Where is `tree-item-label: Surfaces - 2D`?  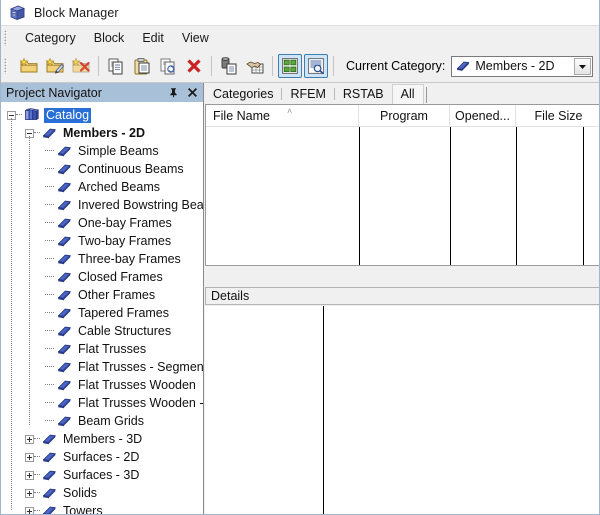 tree-item-label: Surfaces - 2D is located at coordinates (101, 456).